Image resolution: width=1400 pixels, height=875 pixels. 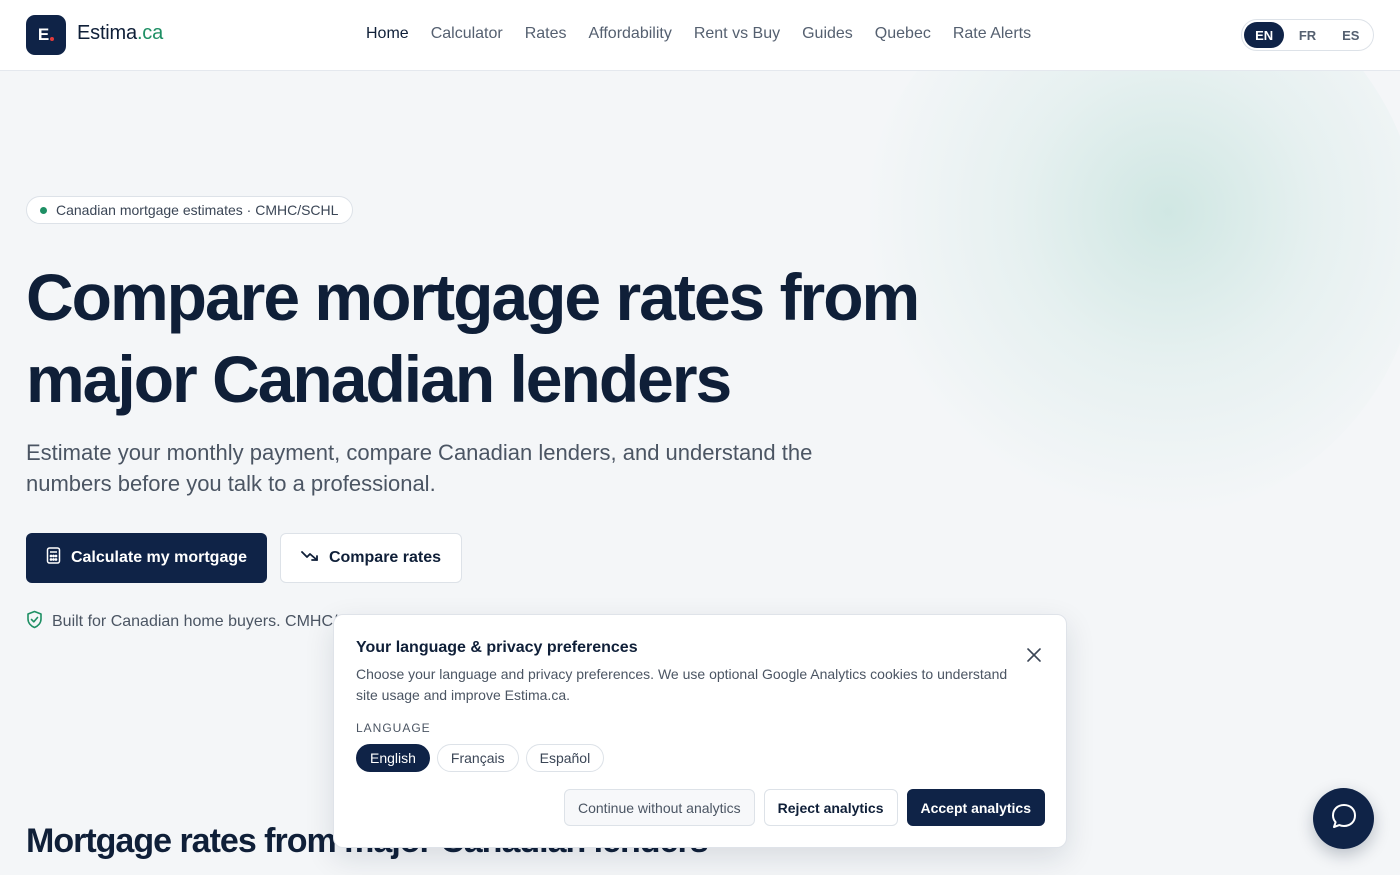 What do you see at coordinates (467, 34) in the screenshot?
I see `nav-calculator: Calculator` at bounding box center [467, 34].